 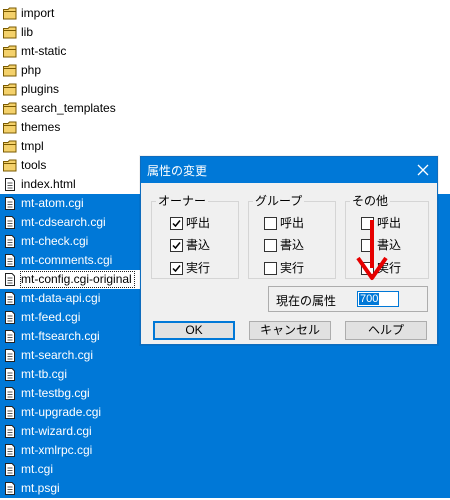 I want to click on group-group: グループ 呼出 書込 実行, so click(x=292, y=236).